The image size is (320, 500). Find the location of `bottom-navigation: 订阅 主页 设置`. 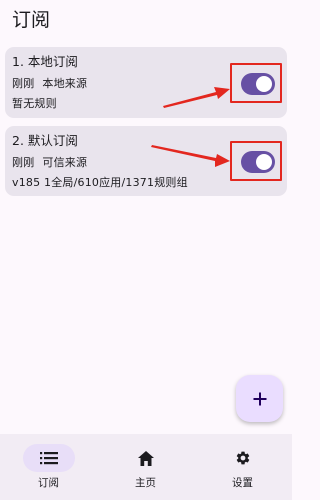

bottom-navigation: 订阅 主页 设置 is located at coordinates (146, 467).